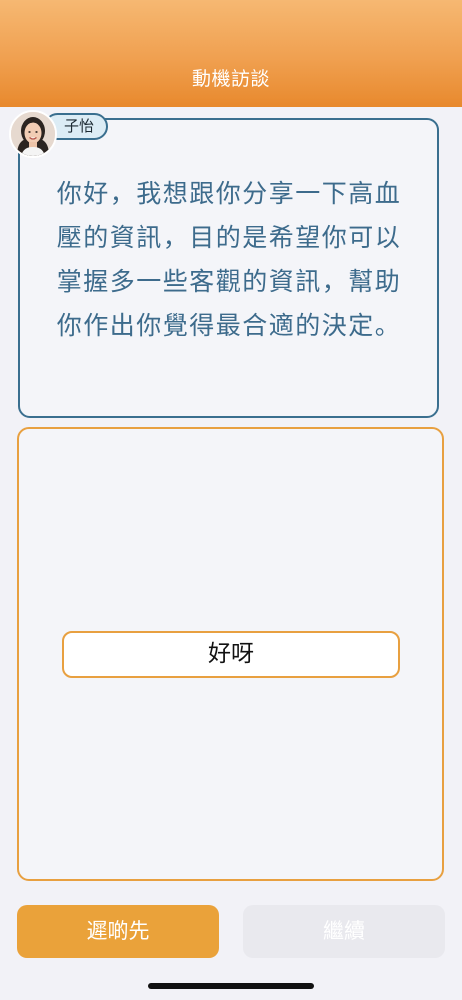 The height and width of the screenshot is (1000, 462). What do you see at coordinates (231, 986) in the screenshot?
I see `home-indicator` at bounding box center [231, 986].